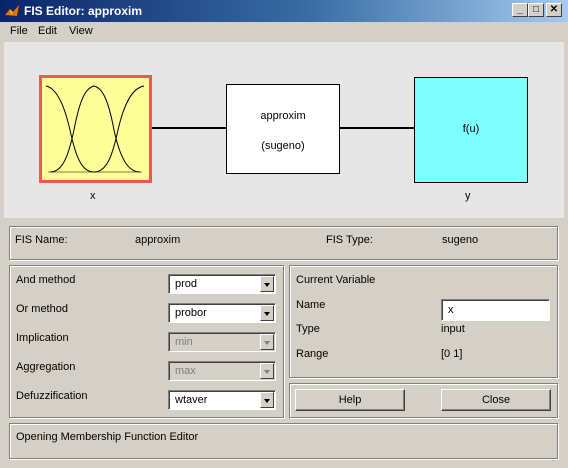 The height and width of the screenshot is (468, 568). Describe the element at coordinates (222, 313) in the screenshot. I see `or-method-select: probor` at that location.